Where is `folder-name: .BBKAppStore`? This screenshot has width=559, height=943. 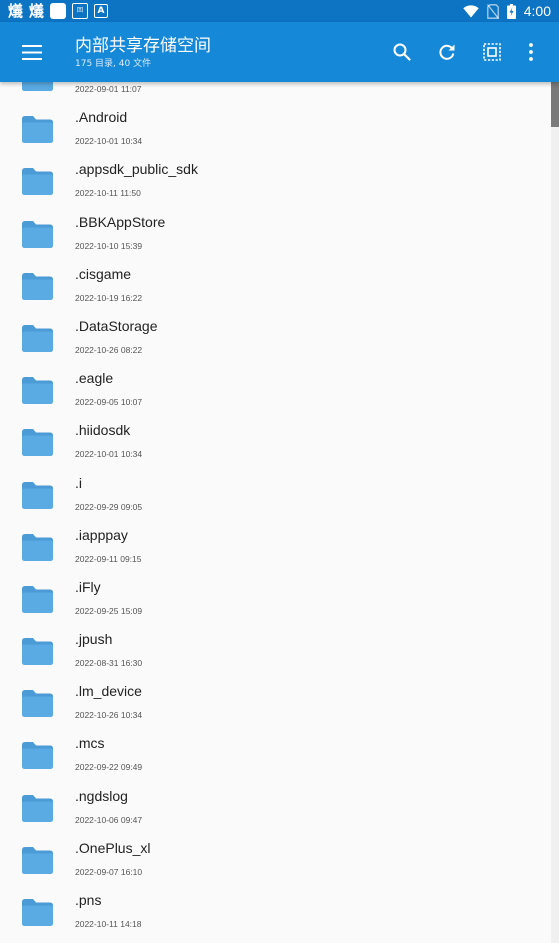
folder-name: .BBKAppStore is located at coordinates (120, 221).